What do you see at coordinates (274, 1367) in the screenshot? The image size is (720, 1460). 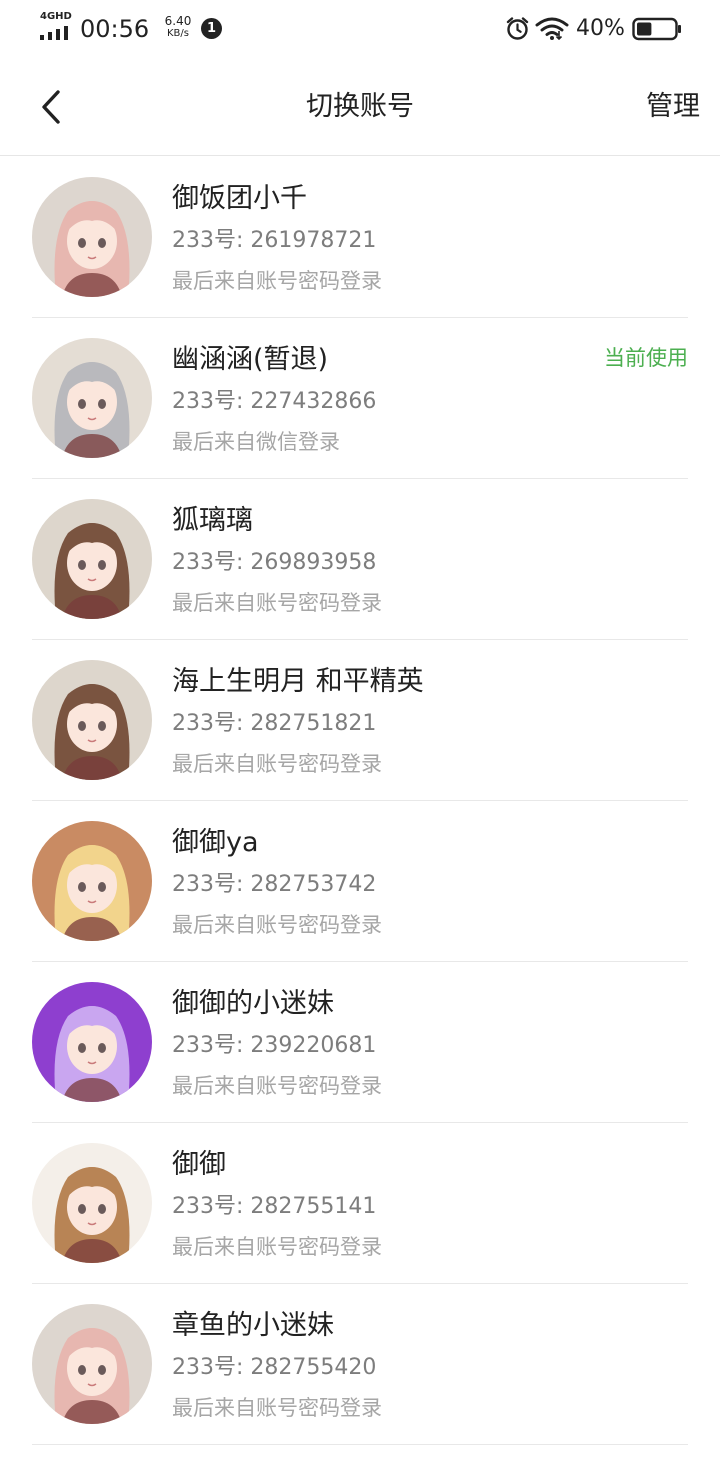 I see `account-id: 233号: 282755420` at bounding box center [274, 1367].